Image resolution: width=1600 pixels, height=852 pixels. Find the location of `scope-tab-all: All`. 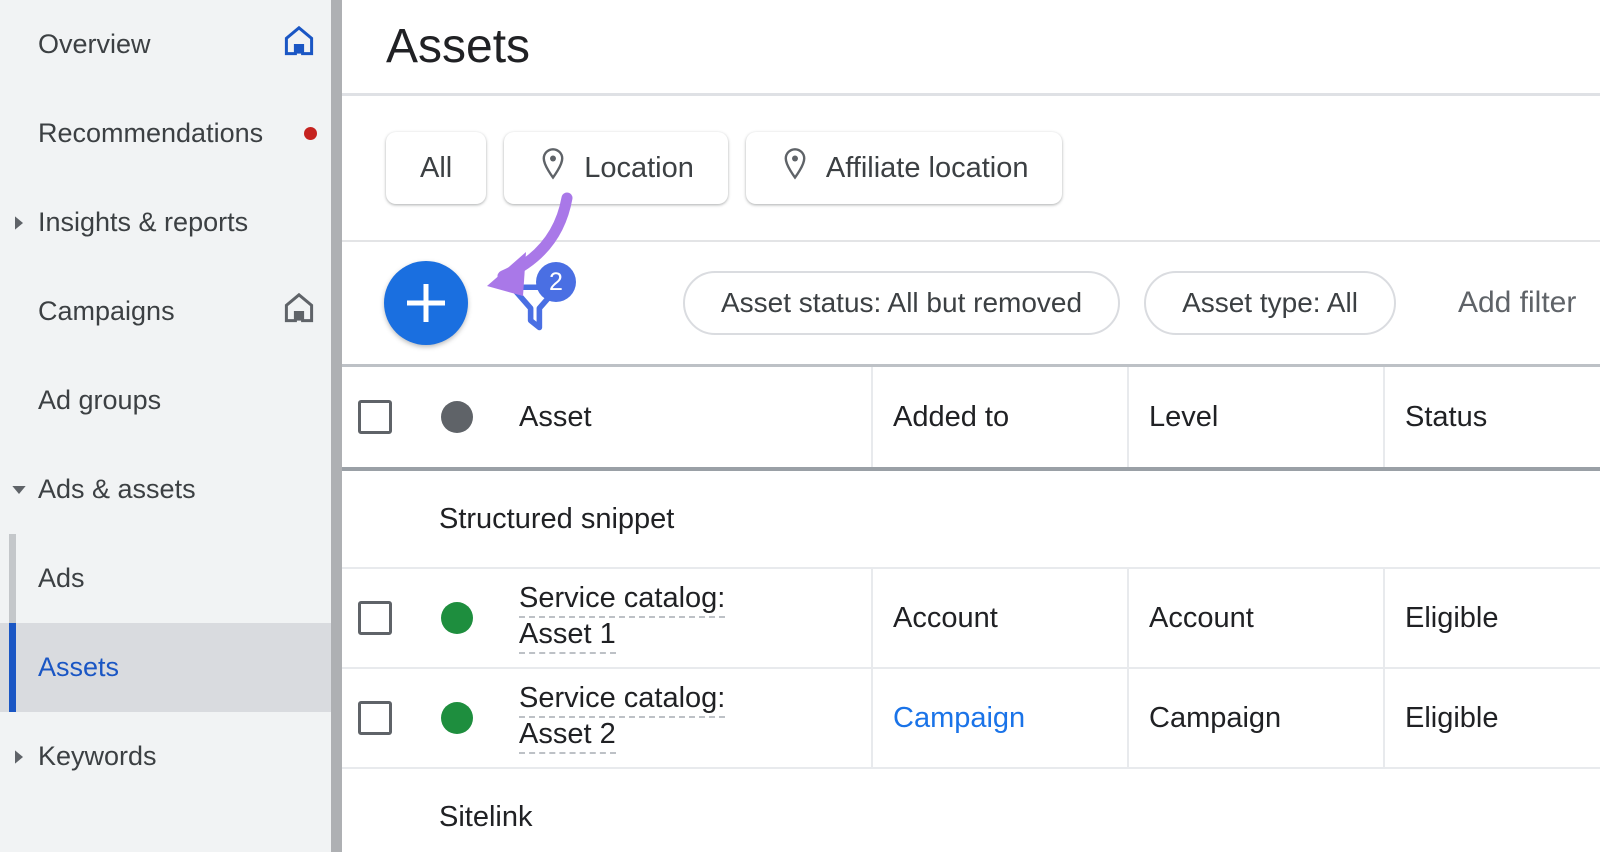

scope-tab-all: All is located at coordinates (436, 168).